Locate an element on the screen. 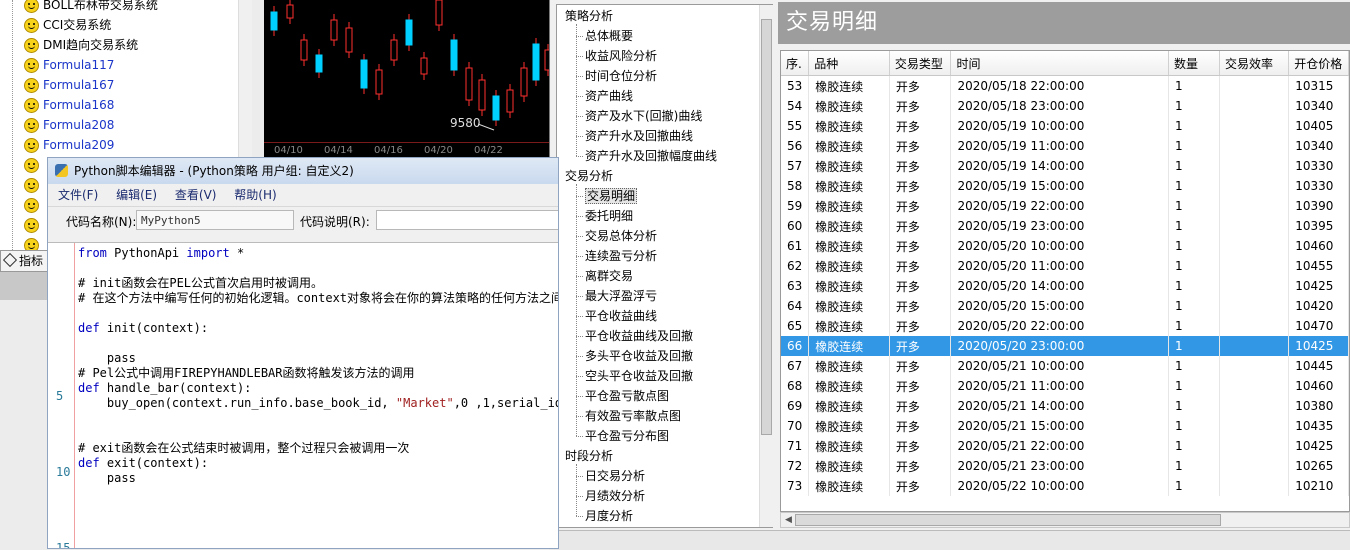 Image resolution: width=1350 pixels, height=550 pixels. table-row: 67 橡胶连续 开多 2020/05/21 10:00:00 1 10445 is located at coordinates (1065, 366).